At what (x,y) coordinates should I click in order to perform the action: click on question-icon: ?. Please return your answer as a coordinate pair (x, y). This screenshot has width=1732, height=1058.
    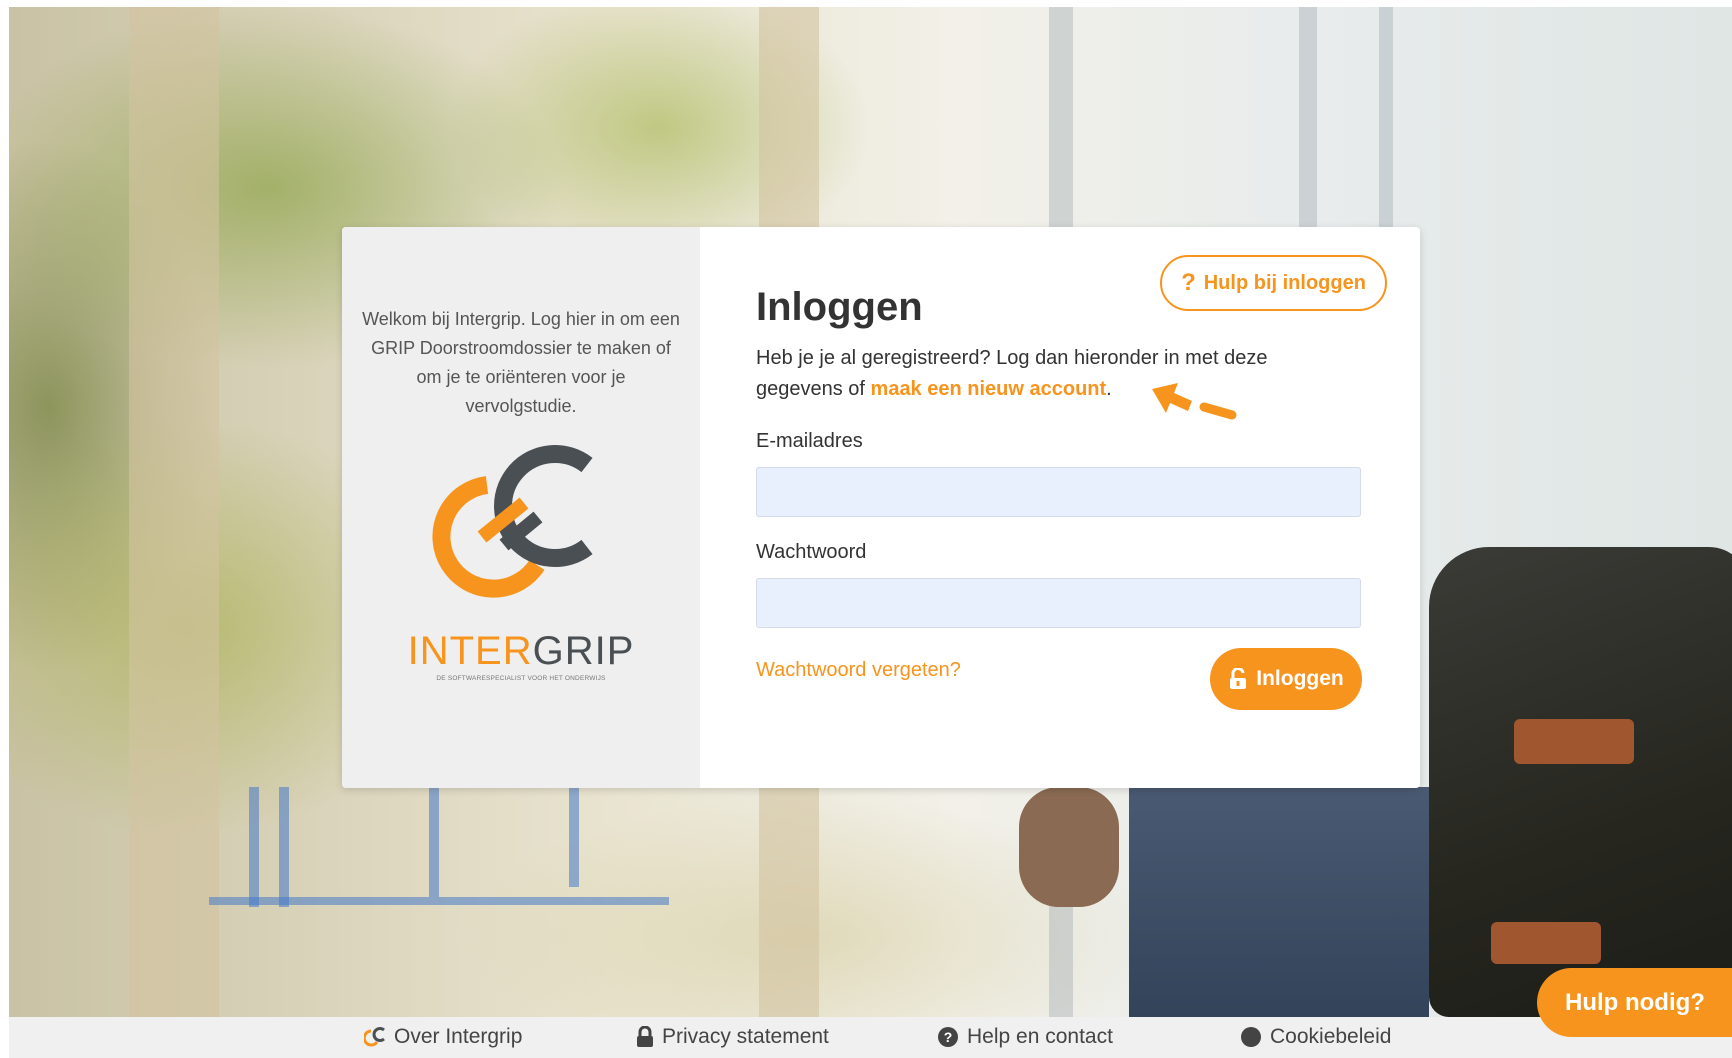
    Looking at the image, I should click on (1188, 282).